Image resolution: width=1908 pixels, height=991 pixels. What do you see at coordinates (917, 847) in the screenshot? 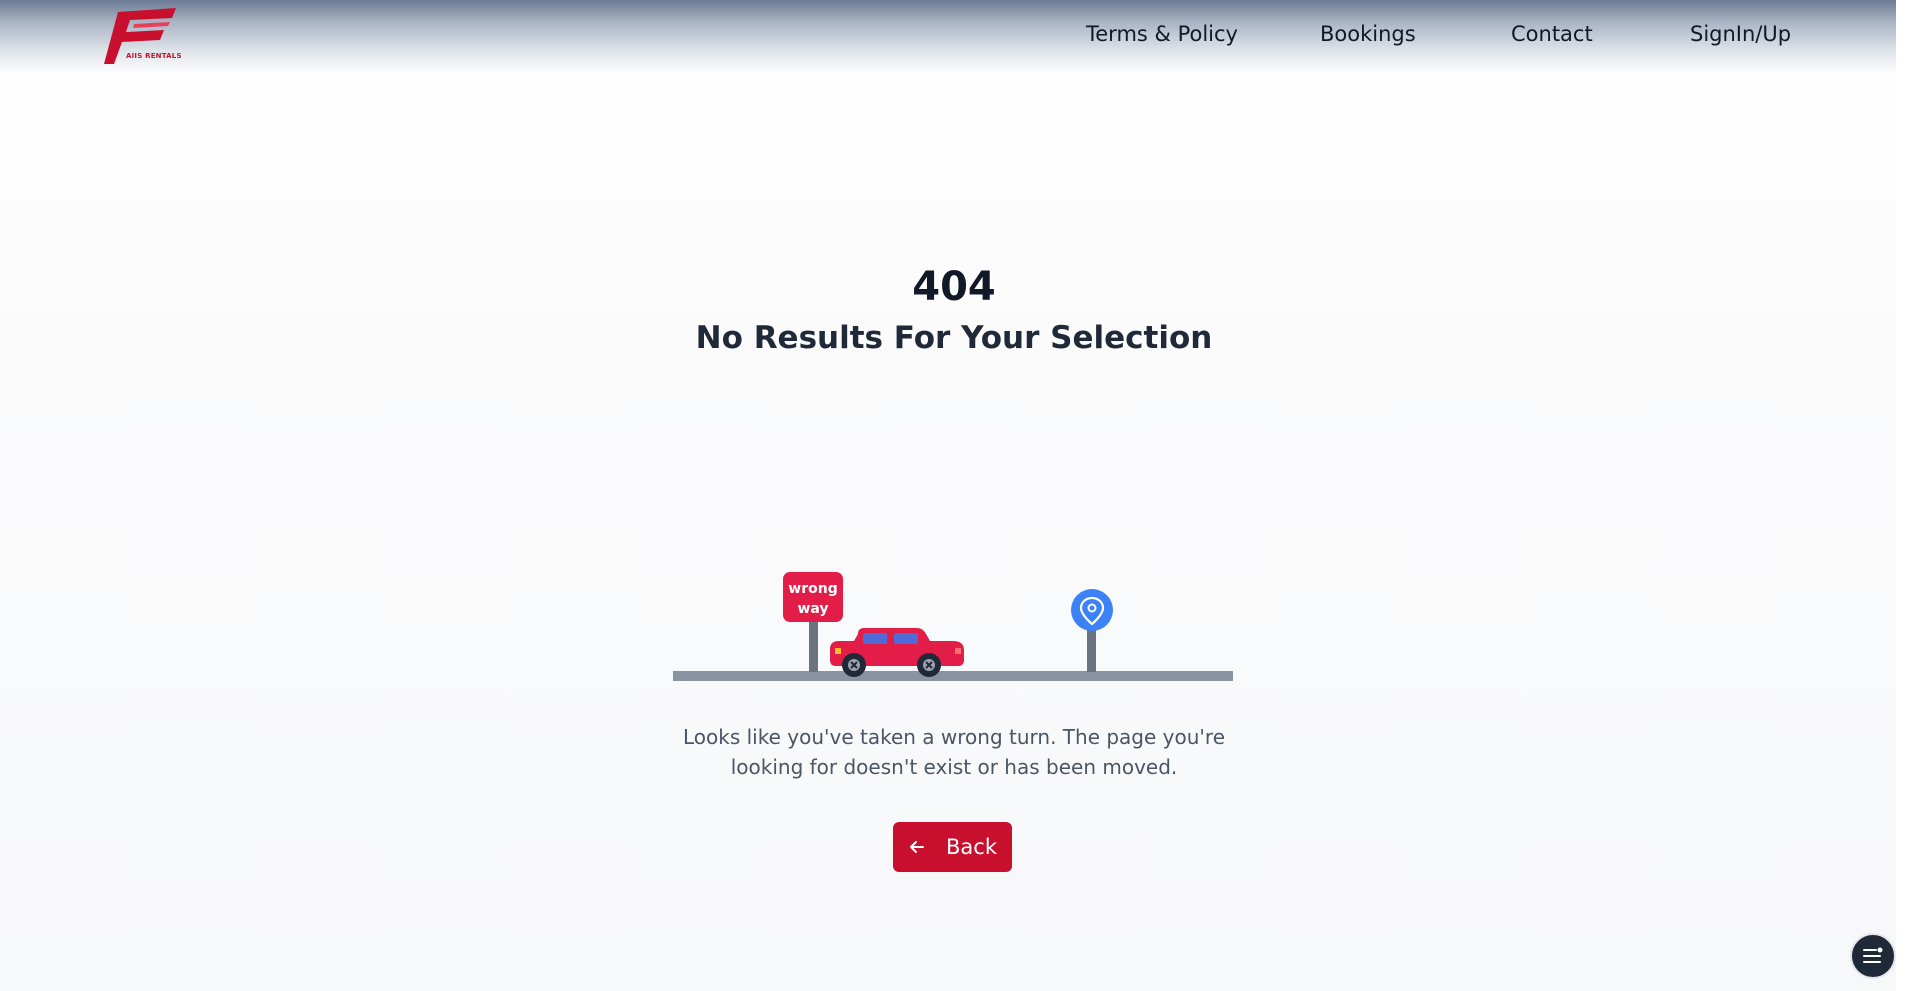
I see `arrow-left-icon` at bounding box center [917, 847].